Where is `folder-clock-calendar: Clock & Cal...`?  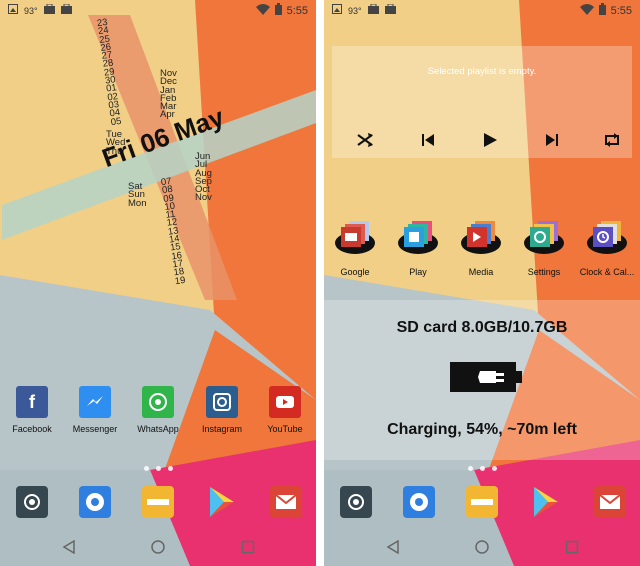 folder-clock-calendar: Clock & Cal... is located at coordinates (607, 247).